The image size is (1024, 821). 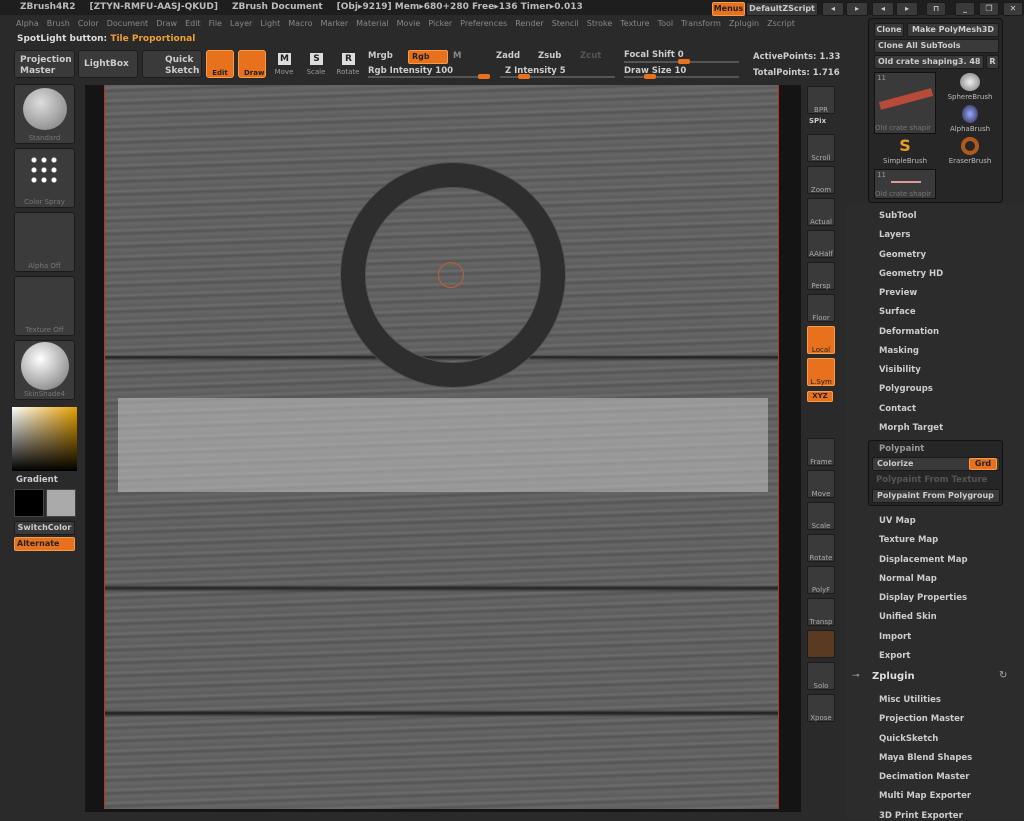 What do you see at coordinates (821, 308) in the screenshot?
I see `floor-button: Floor` at bounding box center [821, 308].